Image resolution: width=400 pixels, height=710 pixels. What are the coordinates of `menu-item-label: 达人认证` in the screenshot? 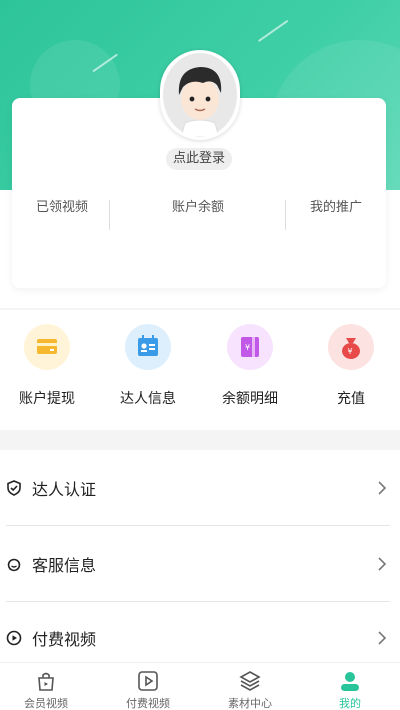 It's located at (64, 489).